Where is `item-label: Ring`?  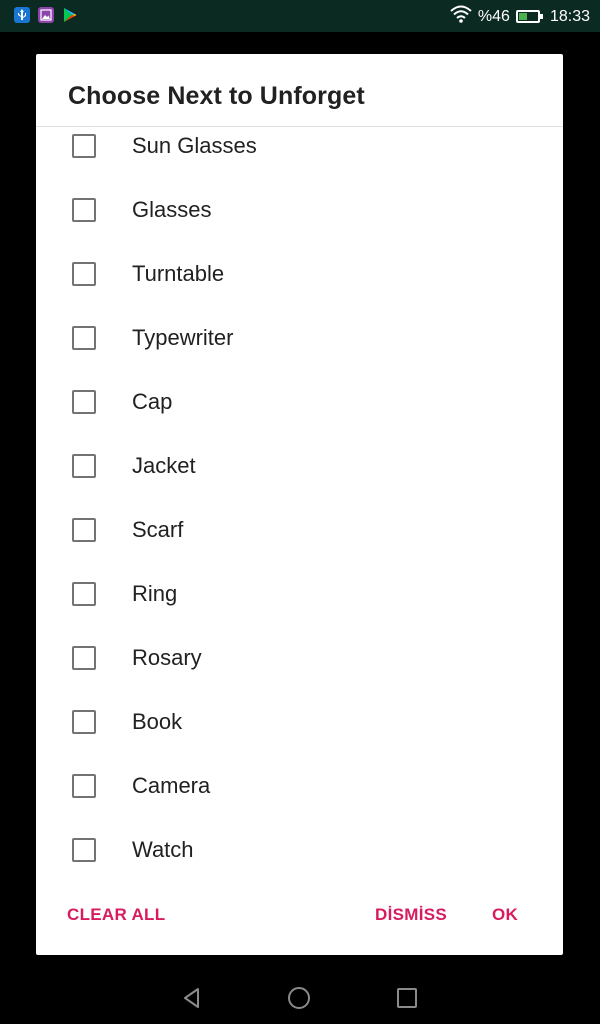 item-label: Ring is located at coordinates (155, 593).